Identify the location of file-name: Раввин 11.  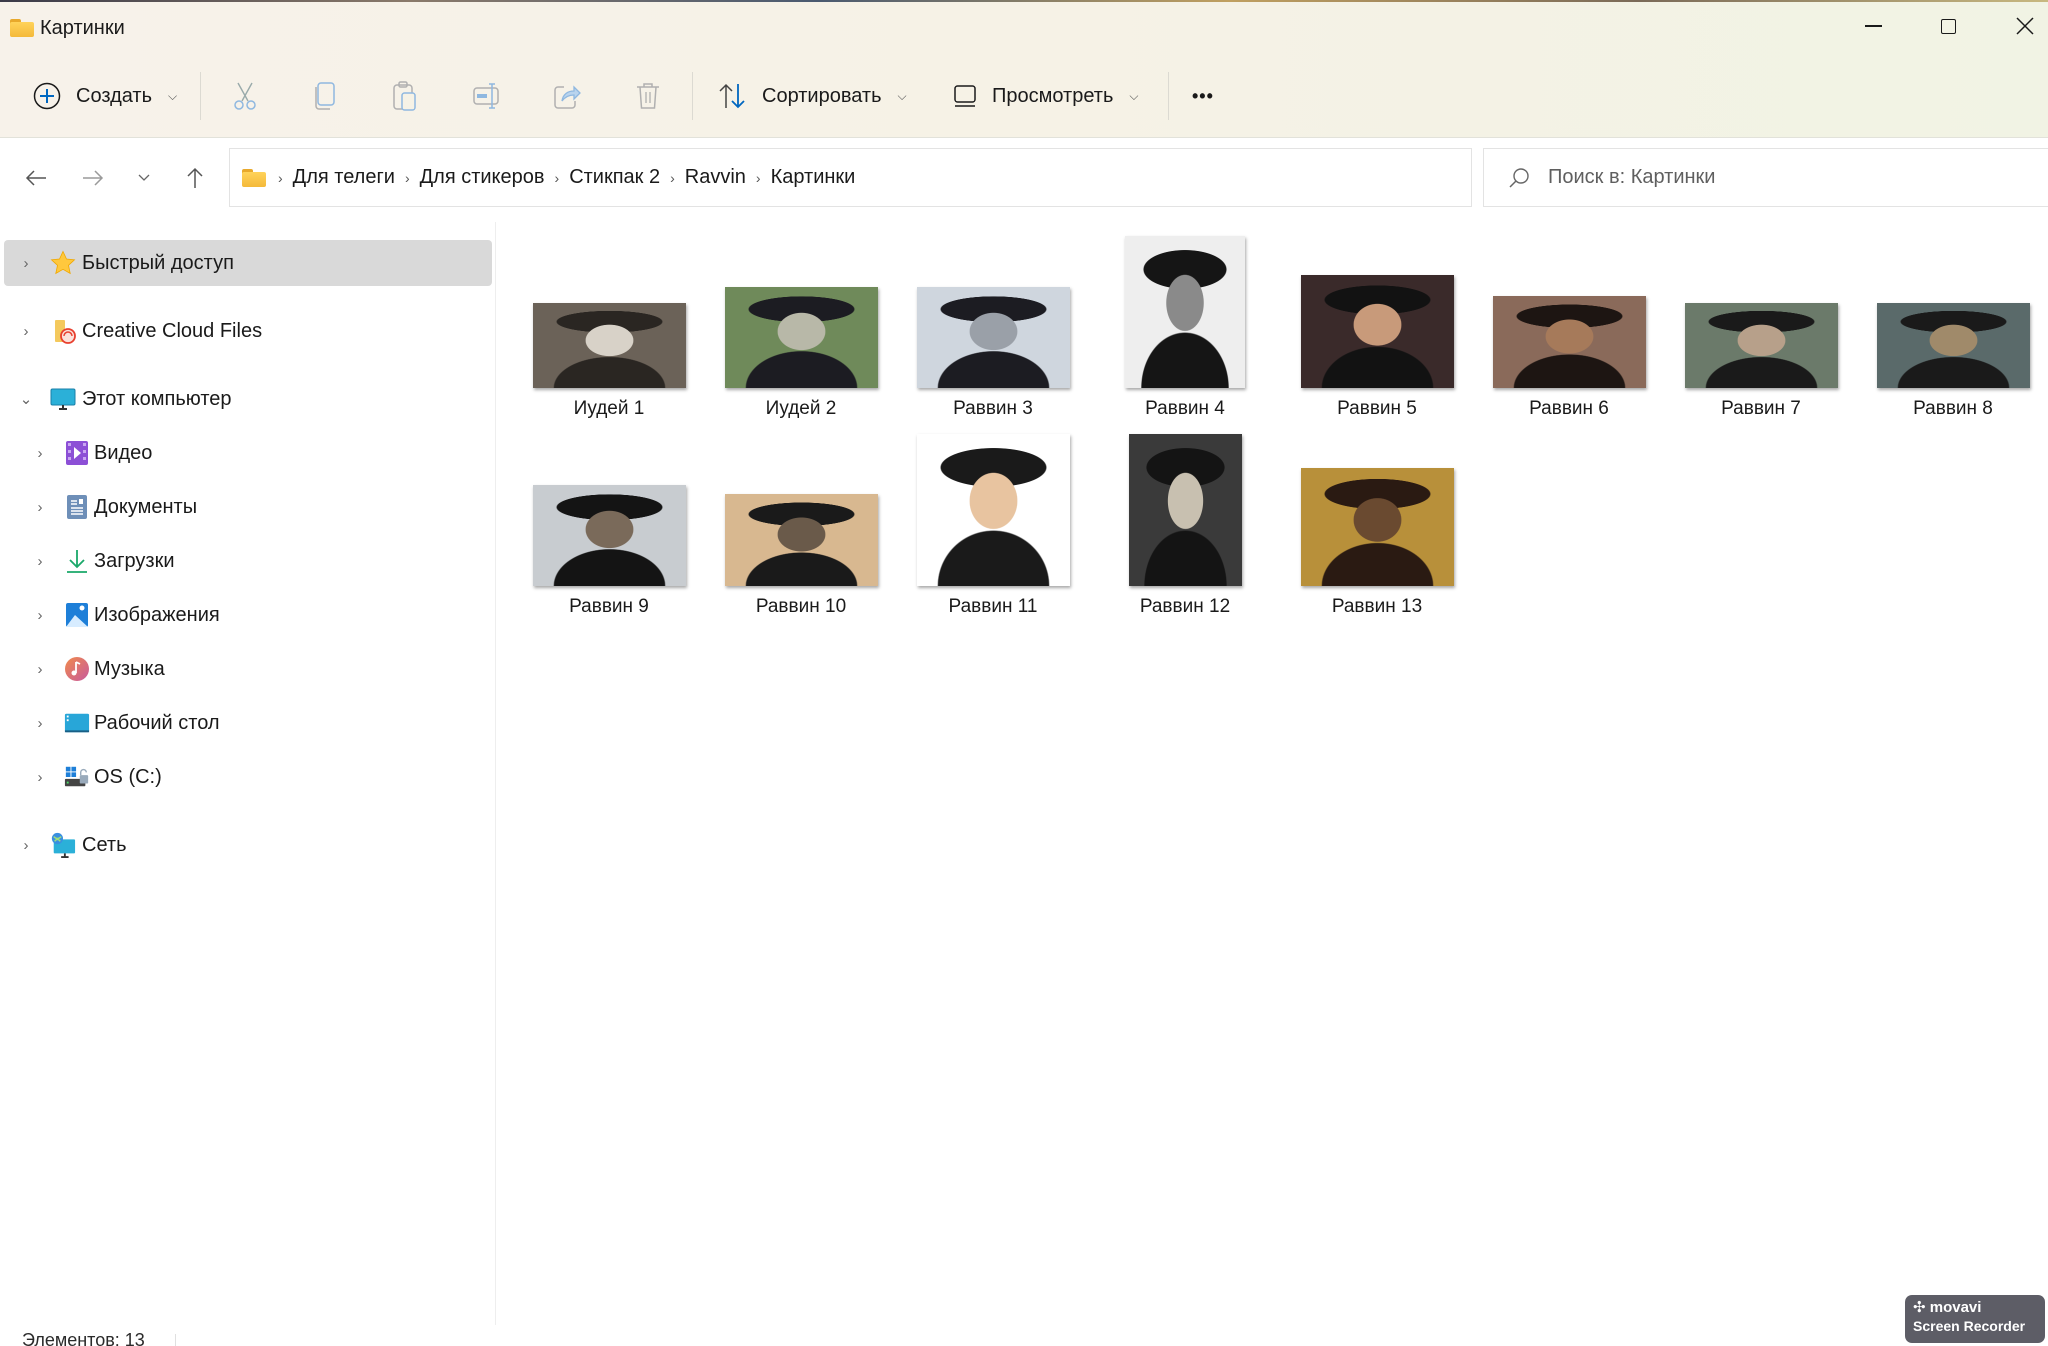
(993, 606).